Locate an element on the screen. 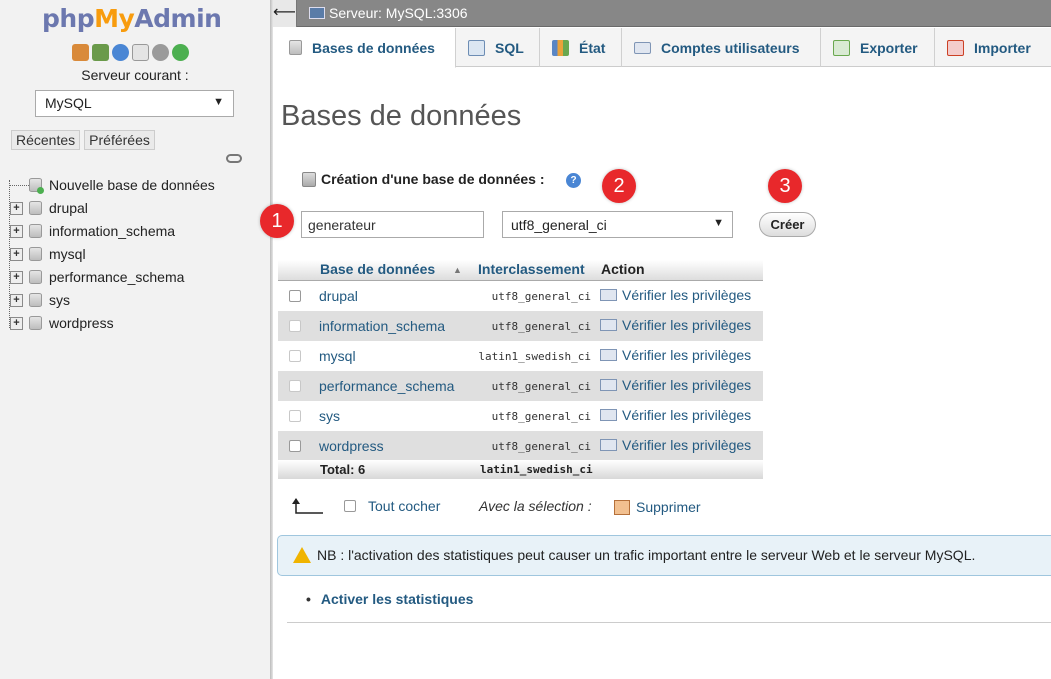  sort-ascending-icon: ▲ is located at coordinates (457, 270).